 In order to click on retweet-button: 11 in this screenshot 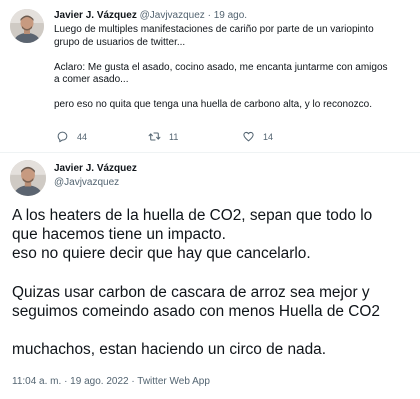, I will do `click(163, 136)`.